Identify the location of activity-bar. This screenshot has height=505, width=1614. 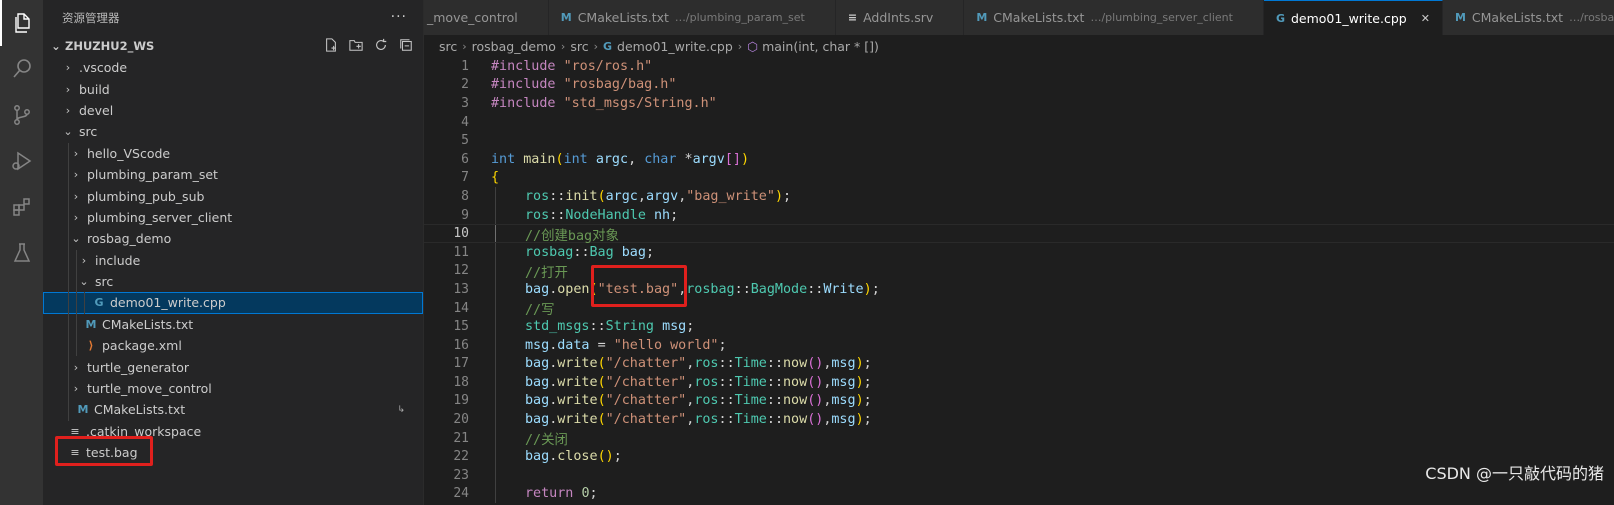
(21, 252).